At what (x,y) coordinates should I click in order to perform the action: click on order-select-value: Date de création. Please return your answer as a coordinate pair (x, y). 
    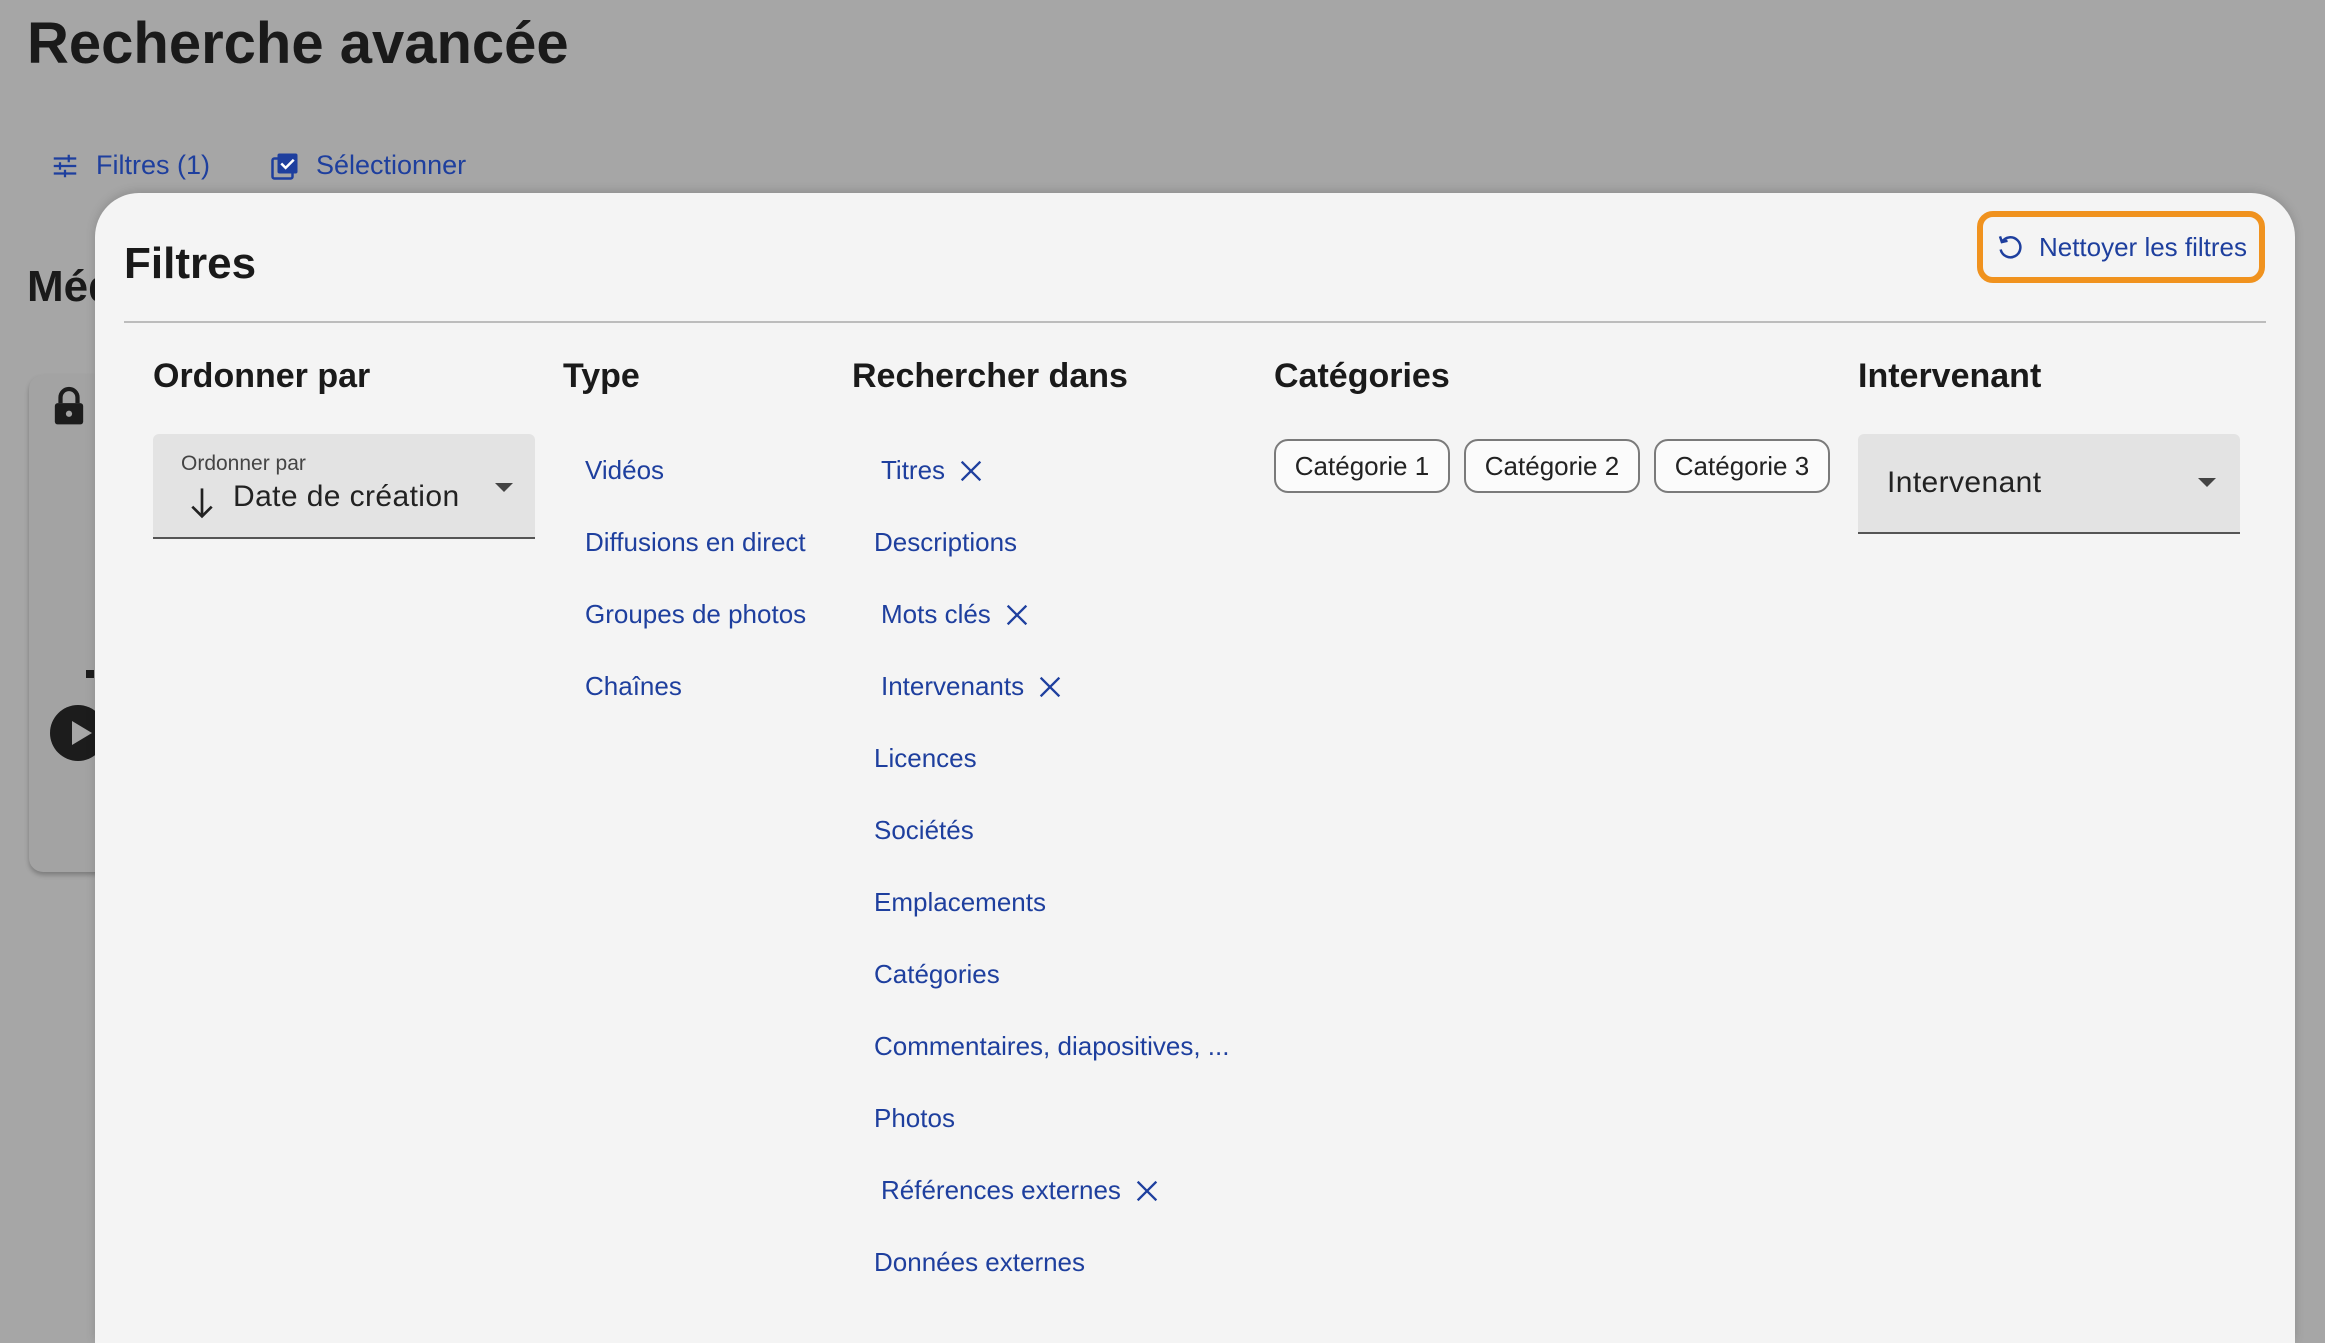
    Looking at the image, I should click on (346, 496).